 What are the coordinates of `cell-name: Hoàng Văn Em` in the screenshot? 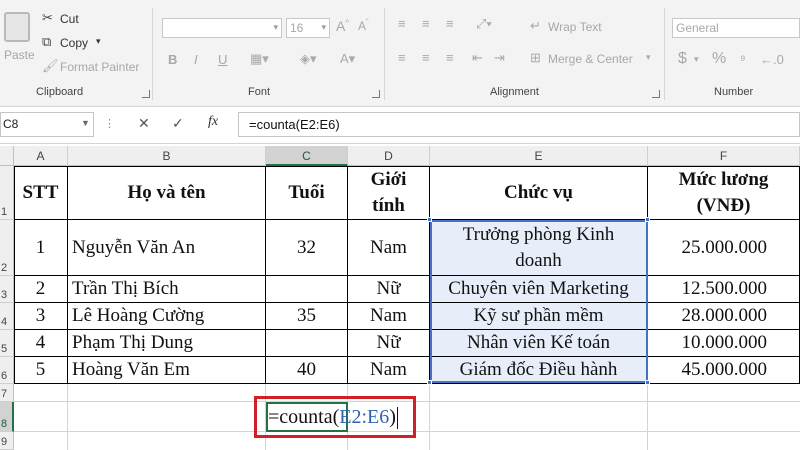 It's located at (167, 370).